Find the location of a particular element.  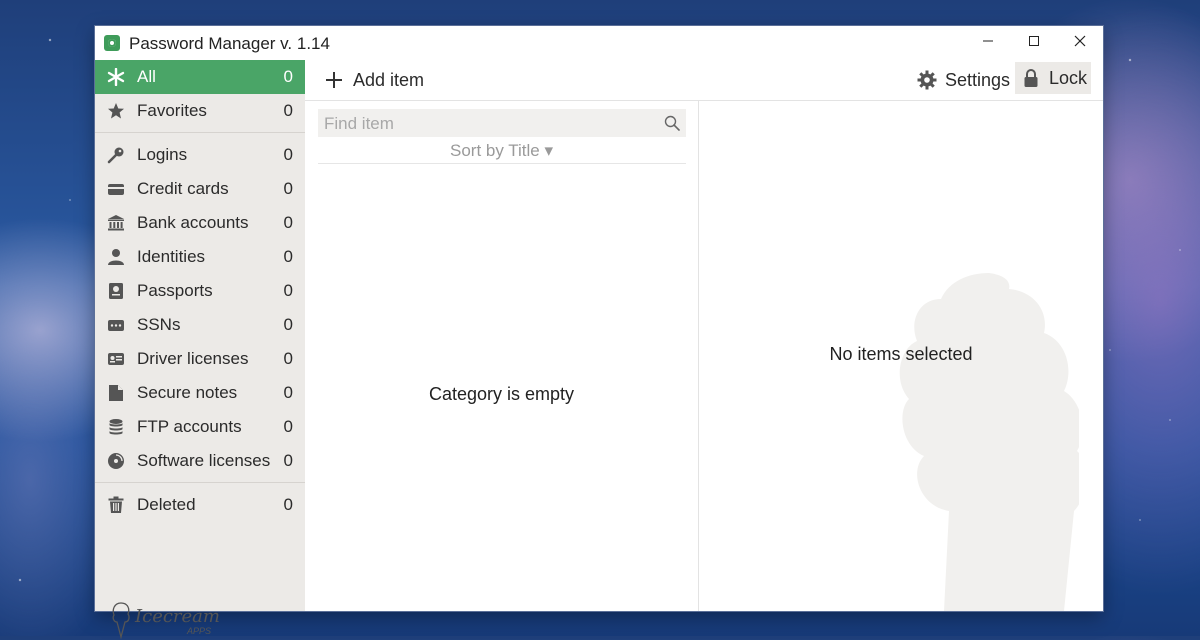

no-selection-message: No items selected is located at coordinates (901, 354).